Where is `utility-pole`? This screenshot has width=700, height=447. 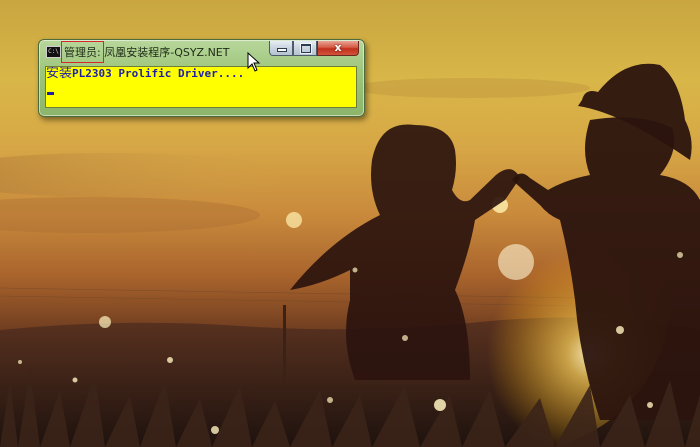
utility-pole is located at coordinates (284, 345).